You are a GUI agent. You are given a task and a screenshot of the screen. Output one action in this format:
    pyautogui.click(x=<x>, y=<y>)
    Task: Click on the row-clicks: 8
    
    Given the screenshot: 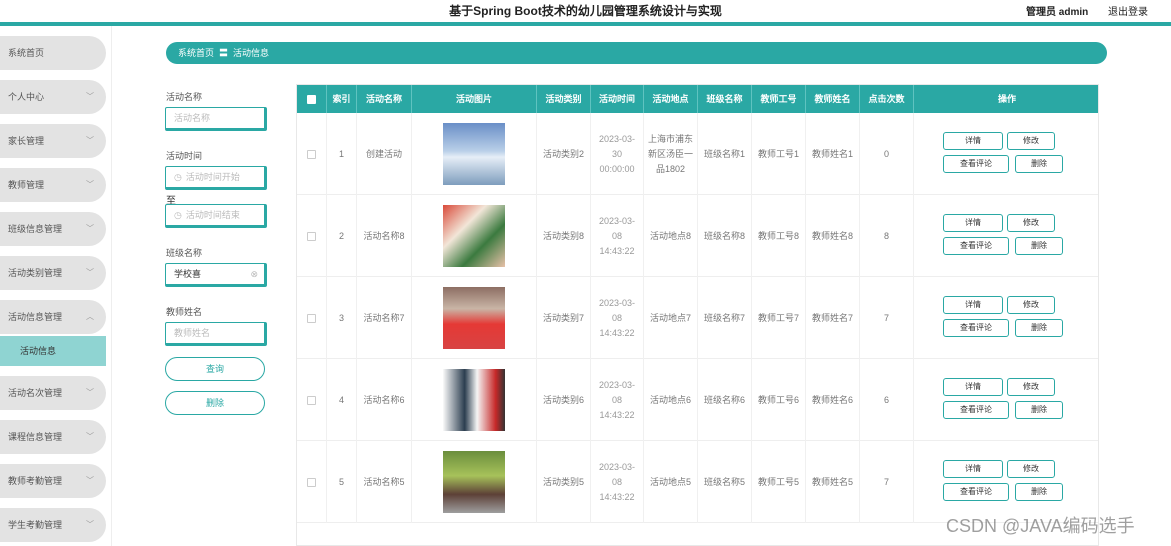 What is the action you would take?
    pyautogui.click(x=887, y=236)
    